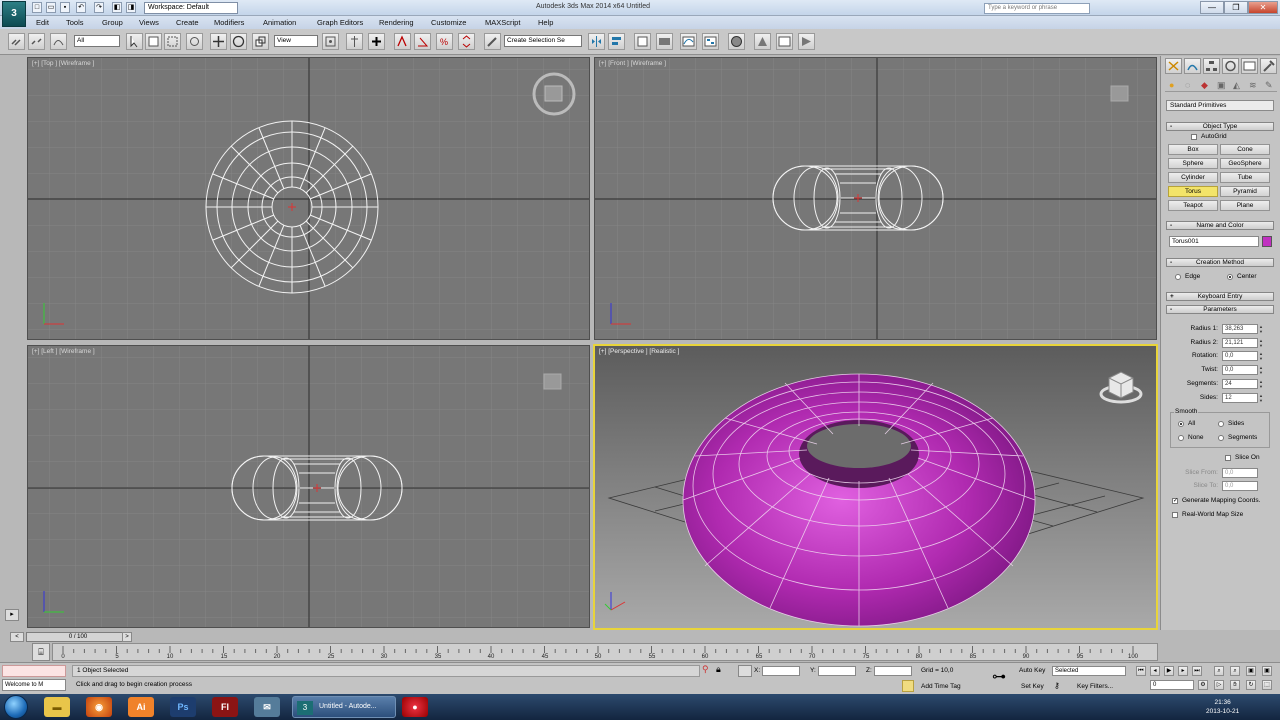  Describe the element at coordinates (492, 41) in the screenshot. I see `edit-named-selection-icon` at that location.